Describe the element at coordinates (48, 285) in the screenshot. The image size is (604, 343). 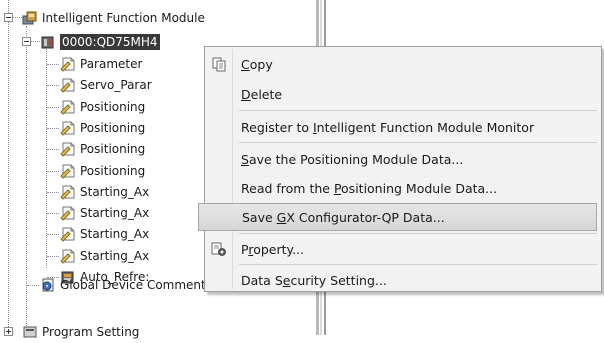
I see `device-comment-icon` at that location.